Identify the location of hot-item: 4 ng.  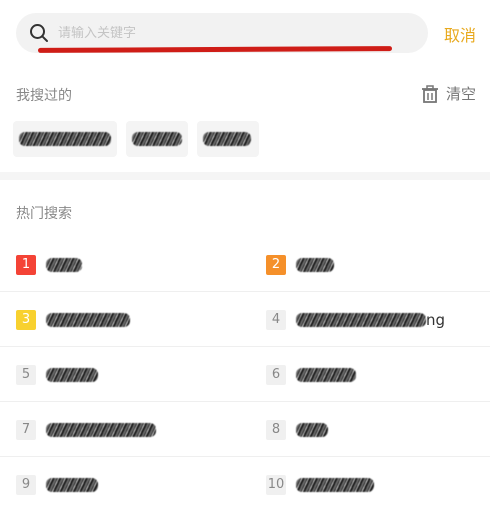
(355, 319).